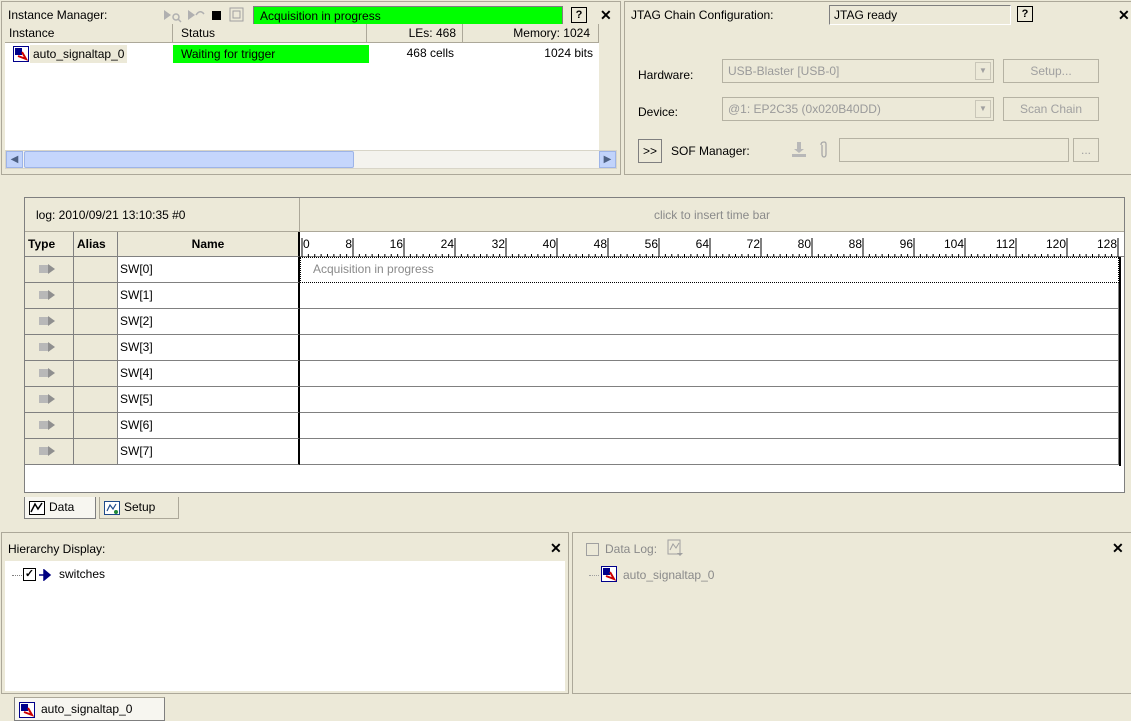  What do you see at coordinates (209, 270) in the screenshot?
I see `signal-name-cell: SW[0]` at bounding box center [209, 270].